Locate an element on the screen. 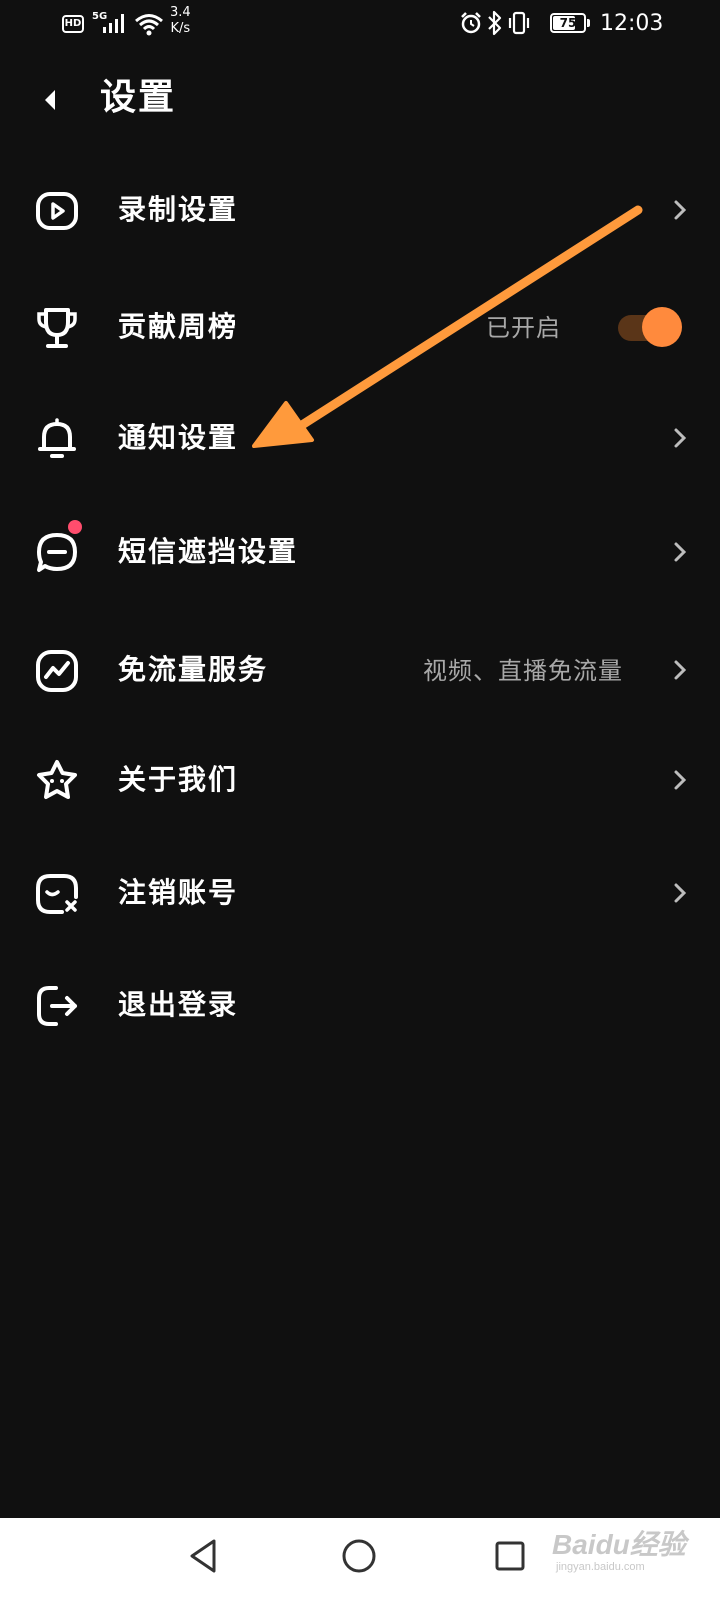 This screenshot has height=1600, width=720. signal-icon is located at coordinates (113, 23).